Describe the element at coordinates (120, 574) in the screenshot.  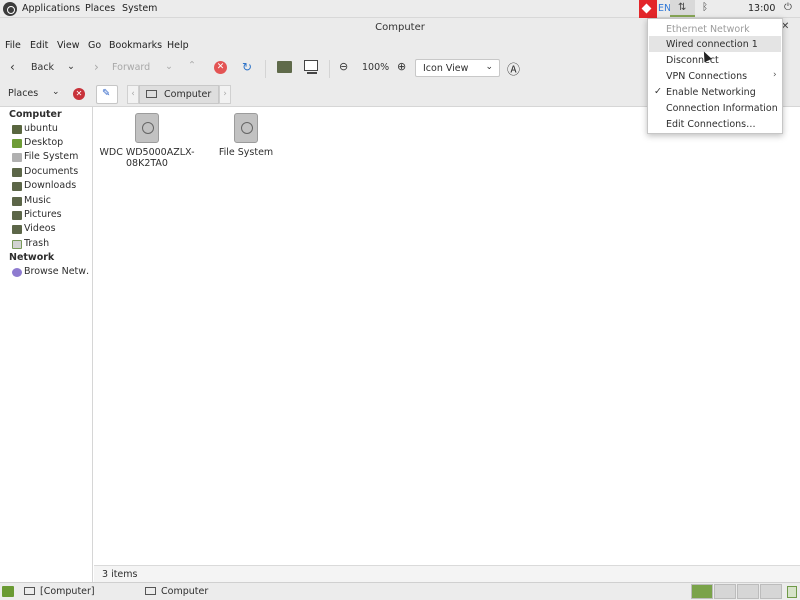
I see `status-text: 3 items` at that location.